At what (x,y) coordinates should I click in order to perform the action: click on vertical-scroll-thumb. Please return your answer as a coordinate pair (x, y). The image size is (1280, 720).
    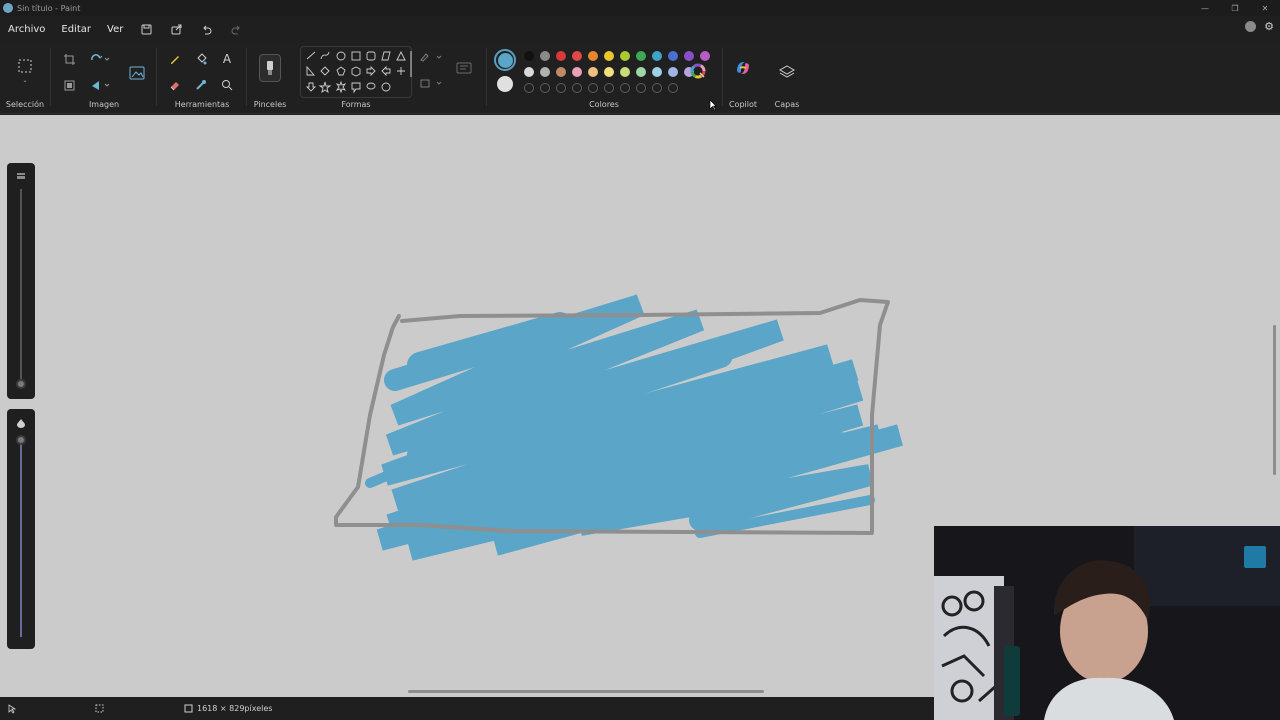
    Looking at the image, I should click on (1274, 400).